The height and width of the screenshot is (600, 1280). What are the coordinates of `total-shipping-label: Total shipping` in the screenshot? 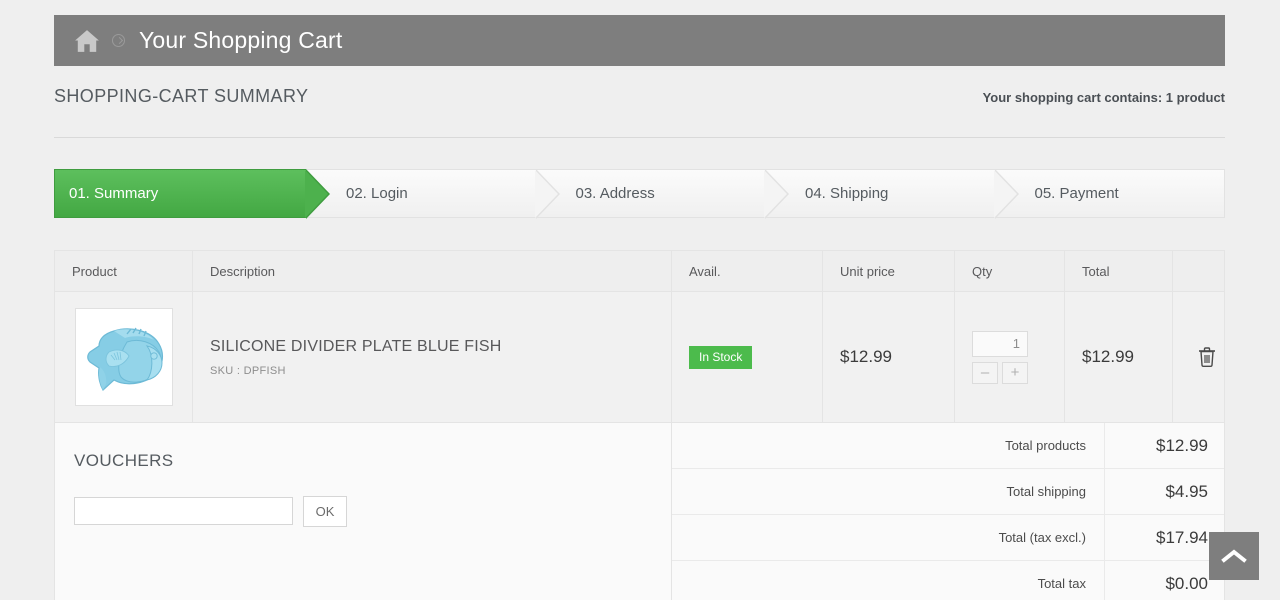 It's located at (888, 491).